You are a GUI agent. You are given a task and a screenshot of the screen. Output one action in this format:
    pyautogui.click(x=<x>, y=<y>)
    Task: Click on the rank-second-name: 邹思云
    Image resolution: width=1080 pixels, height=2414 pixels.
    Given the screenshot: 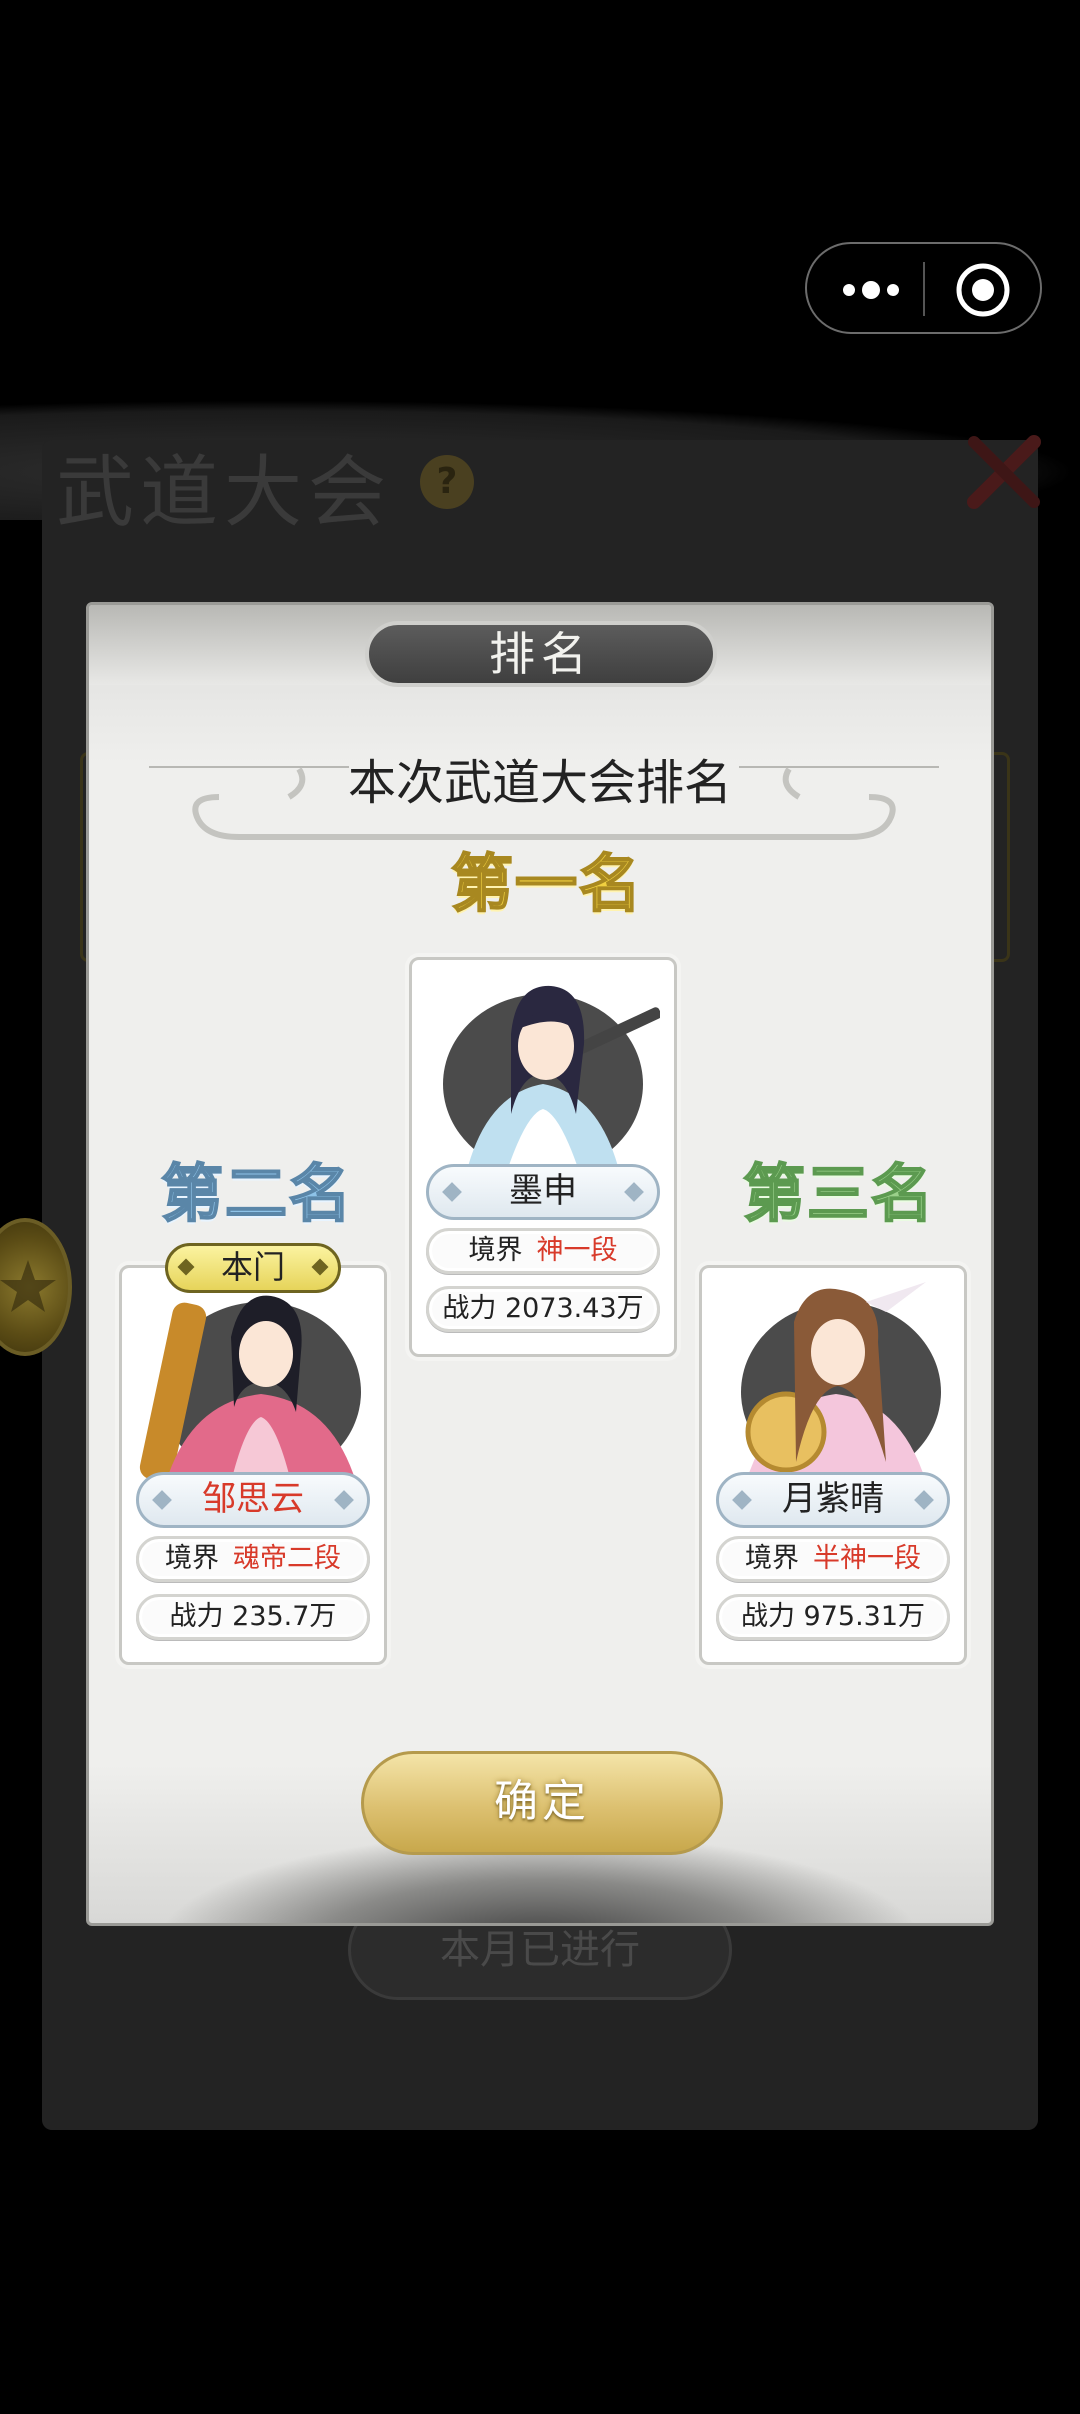 What is the action you would take?
    pyautogui.click(x=253, y=1499)
    